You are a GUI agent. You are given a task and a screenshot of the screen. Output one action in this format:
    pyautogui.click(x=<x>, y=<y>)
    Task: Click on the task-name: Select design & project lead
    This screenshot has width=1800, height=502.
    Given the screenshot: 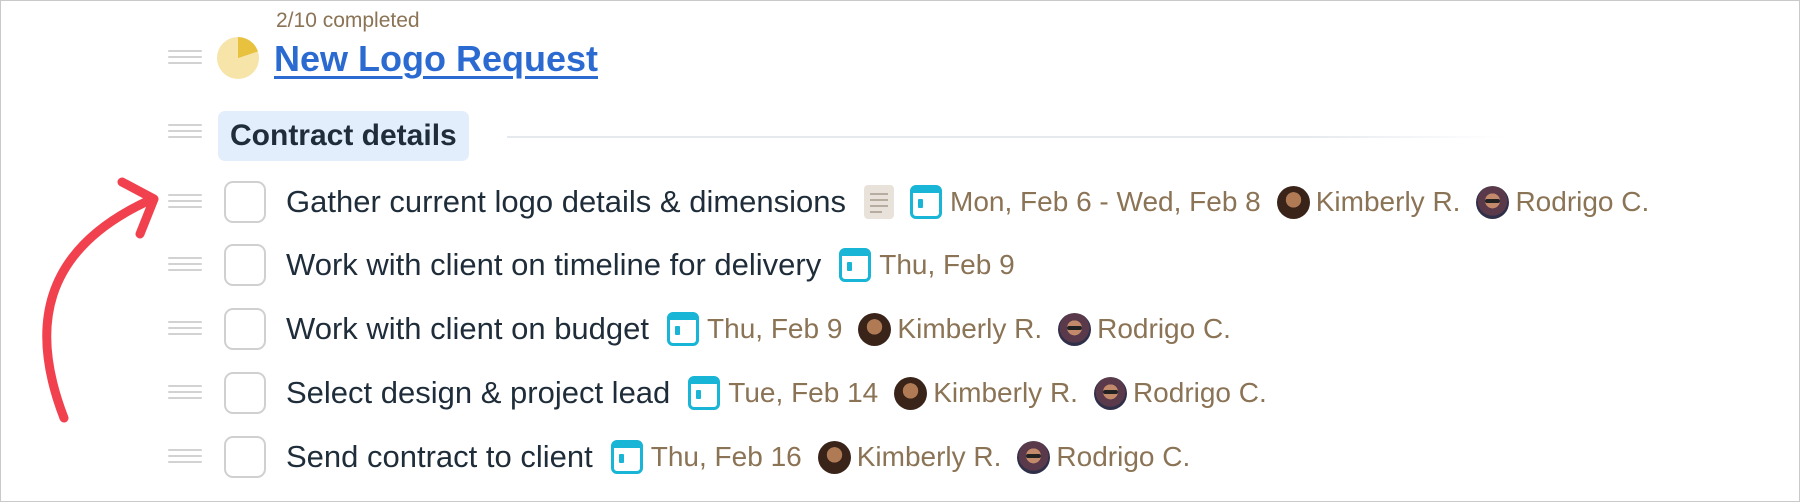 What is the action you would take?
    pyautogui.click(x=478, y=393)
    